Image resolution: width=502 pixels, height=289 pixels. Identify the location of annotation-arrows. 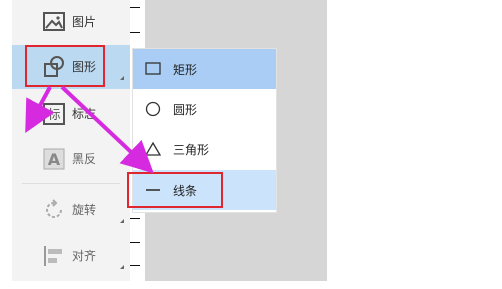
(89, 129).